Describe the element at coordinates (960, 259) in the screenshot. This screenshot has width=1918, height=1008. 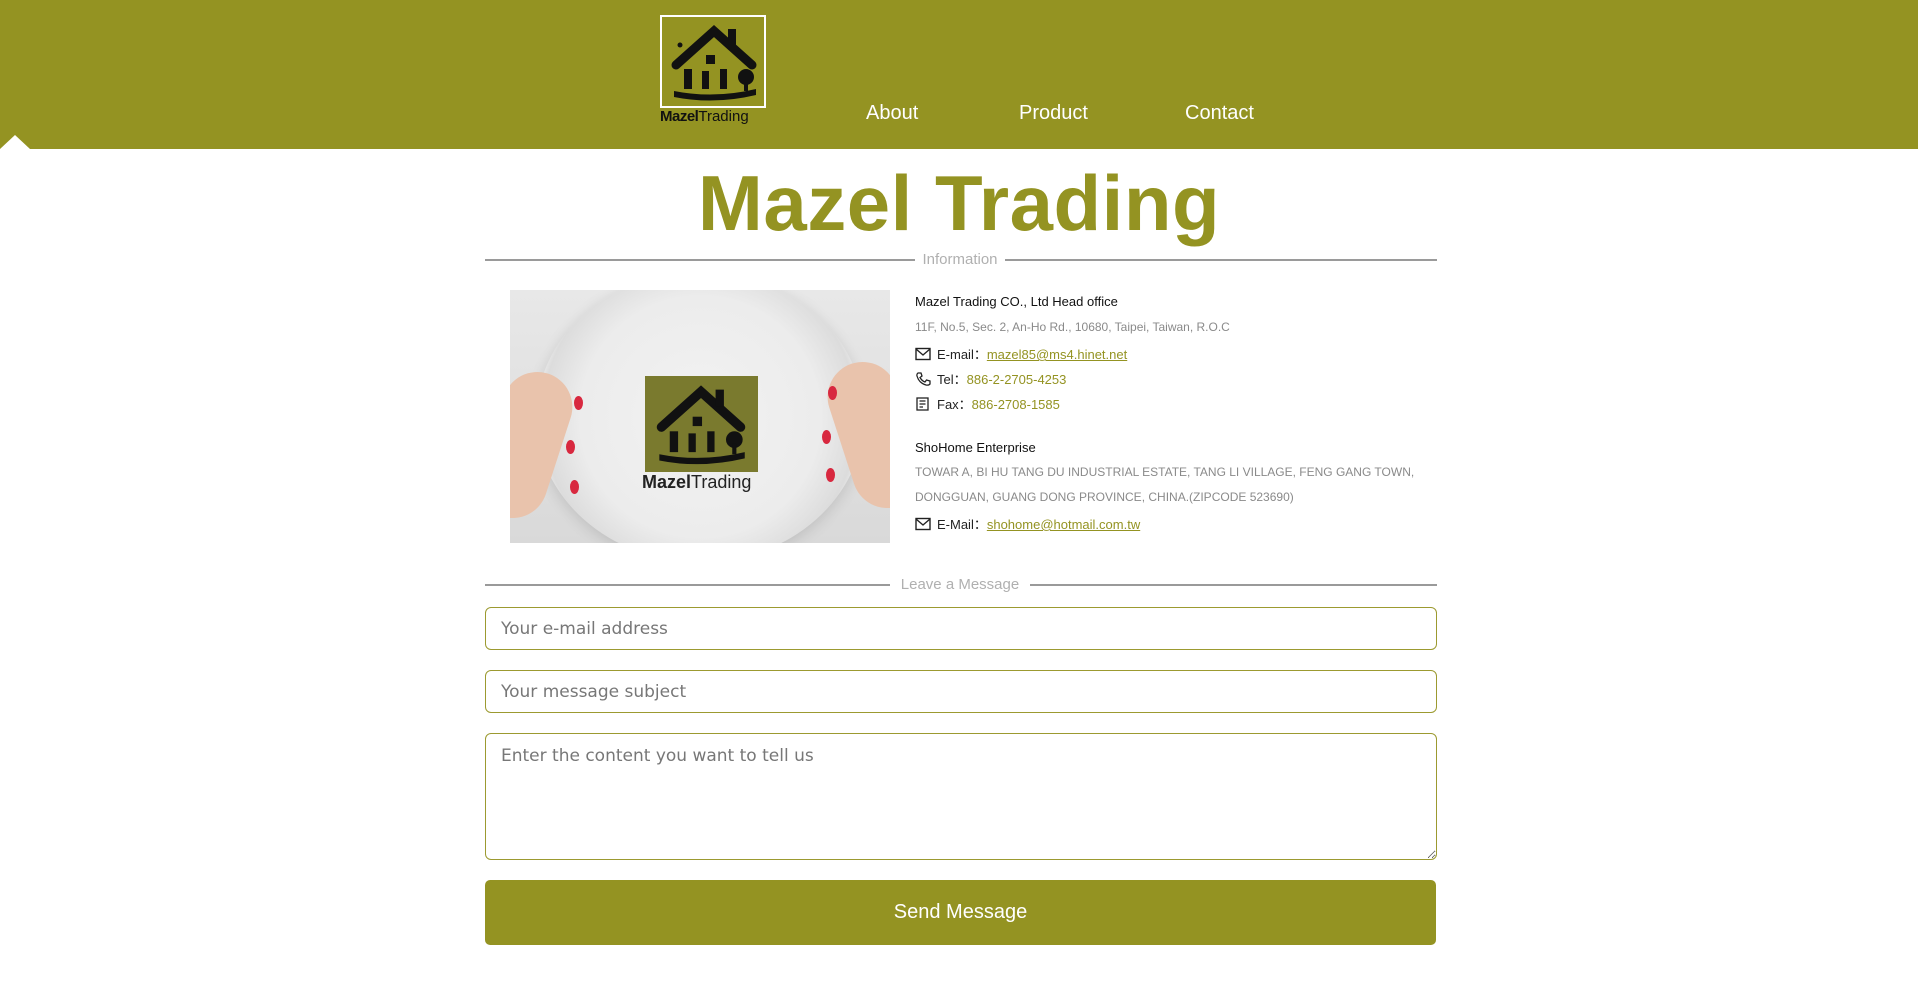
I see `info-section-label: Information` at that location.